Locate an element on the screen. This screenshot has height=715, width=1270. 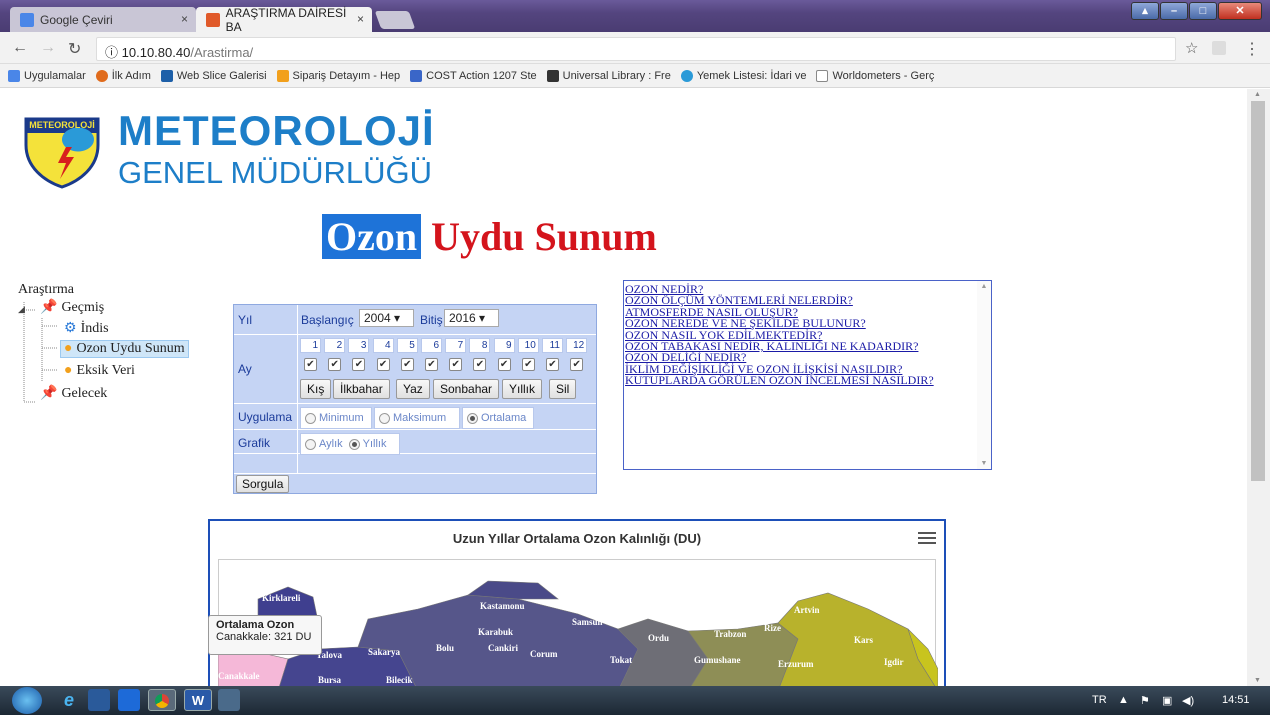
start-button is located at coordinates (27, 700).